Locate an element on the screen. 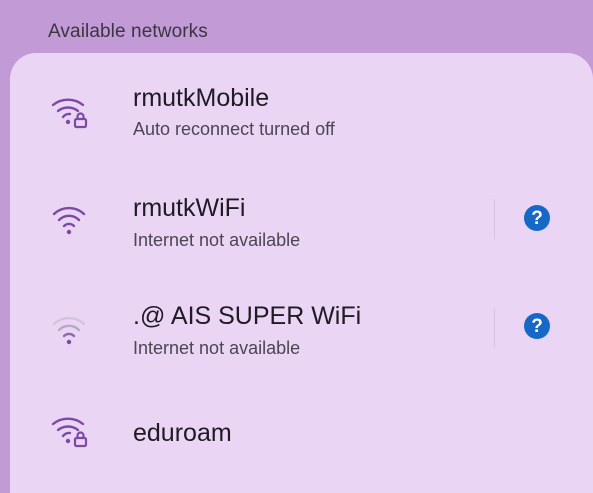 This screenshot has height=493, width=593. network-name: .@ AIS SUPER WiFi is located at coordinates (247, 316).